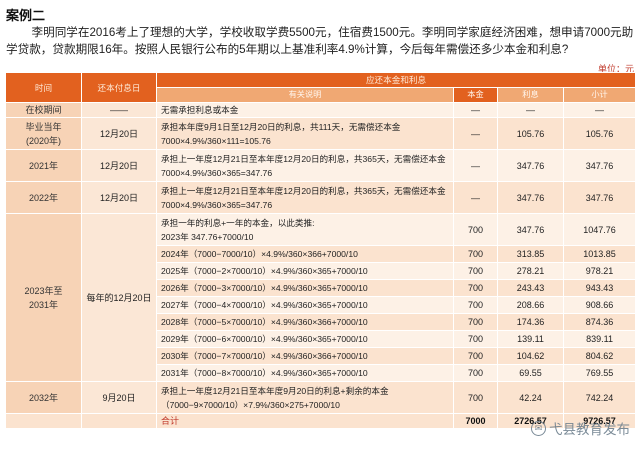 The image size is (640, 458). Describe the element at coordinates (26, 15) in the screenshot. I see `case-title: 案例二` at that location.